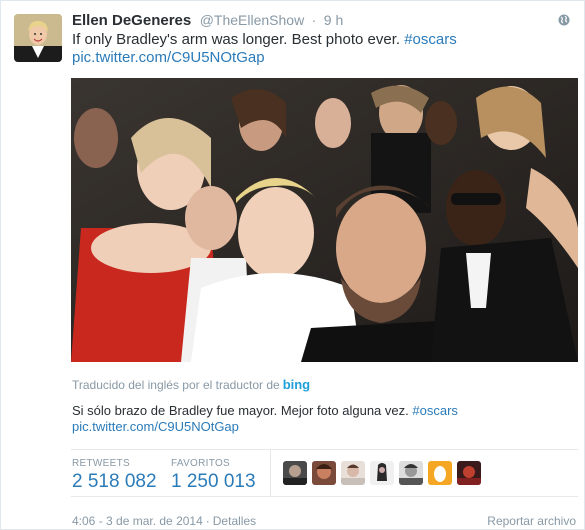 The width and height of the screenshot is (585, 530). Describe the element at coordinates (101, 463) in the screenshot. I see `retweets-label: RETWEETS` at that location.